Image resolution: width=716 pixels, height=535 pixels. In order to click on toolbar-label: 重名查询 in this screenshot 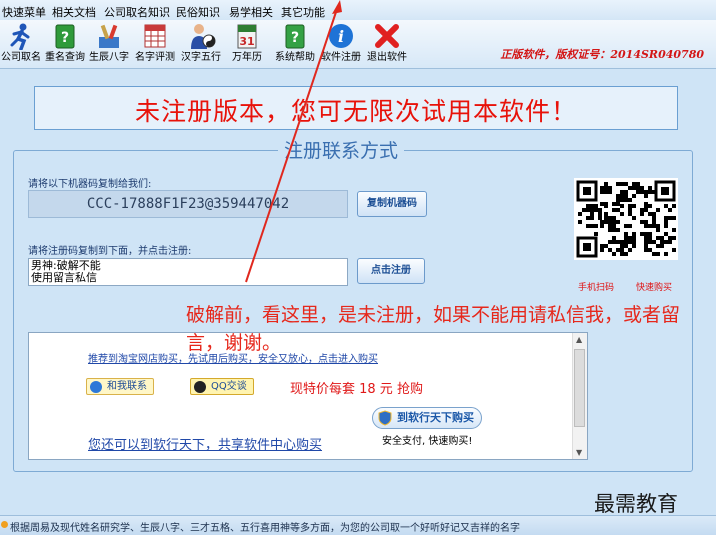, I will do `click(65, 57)`.